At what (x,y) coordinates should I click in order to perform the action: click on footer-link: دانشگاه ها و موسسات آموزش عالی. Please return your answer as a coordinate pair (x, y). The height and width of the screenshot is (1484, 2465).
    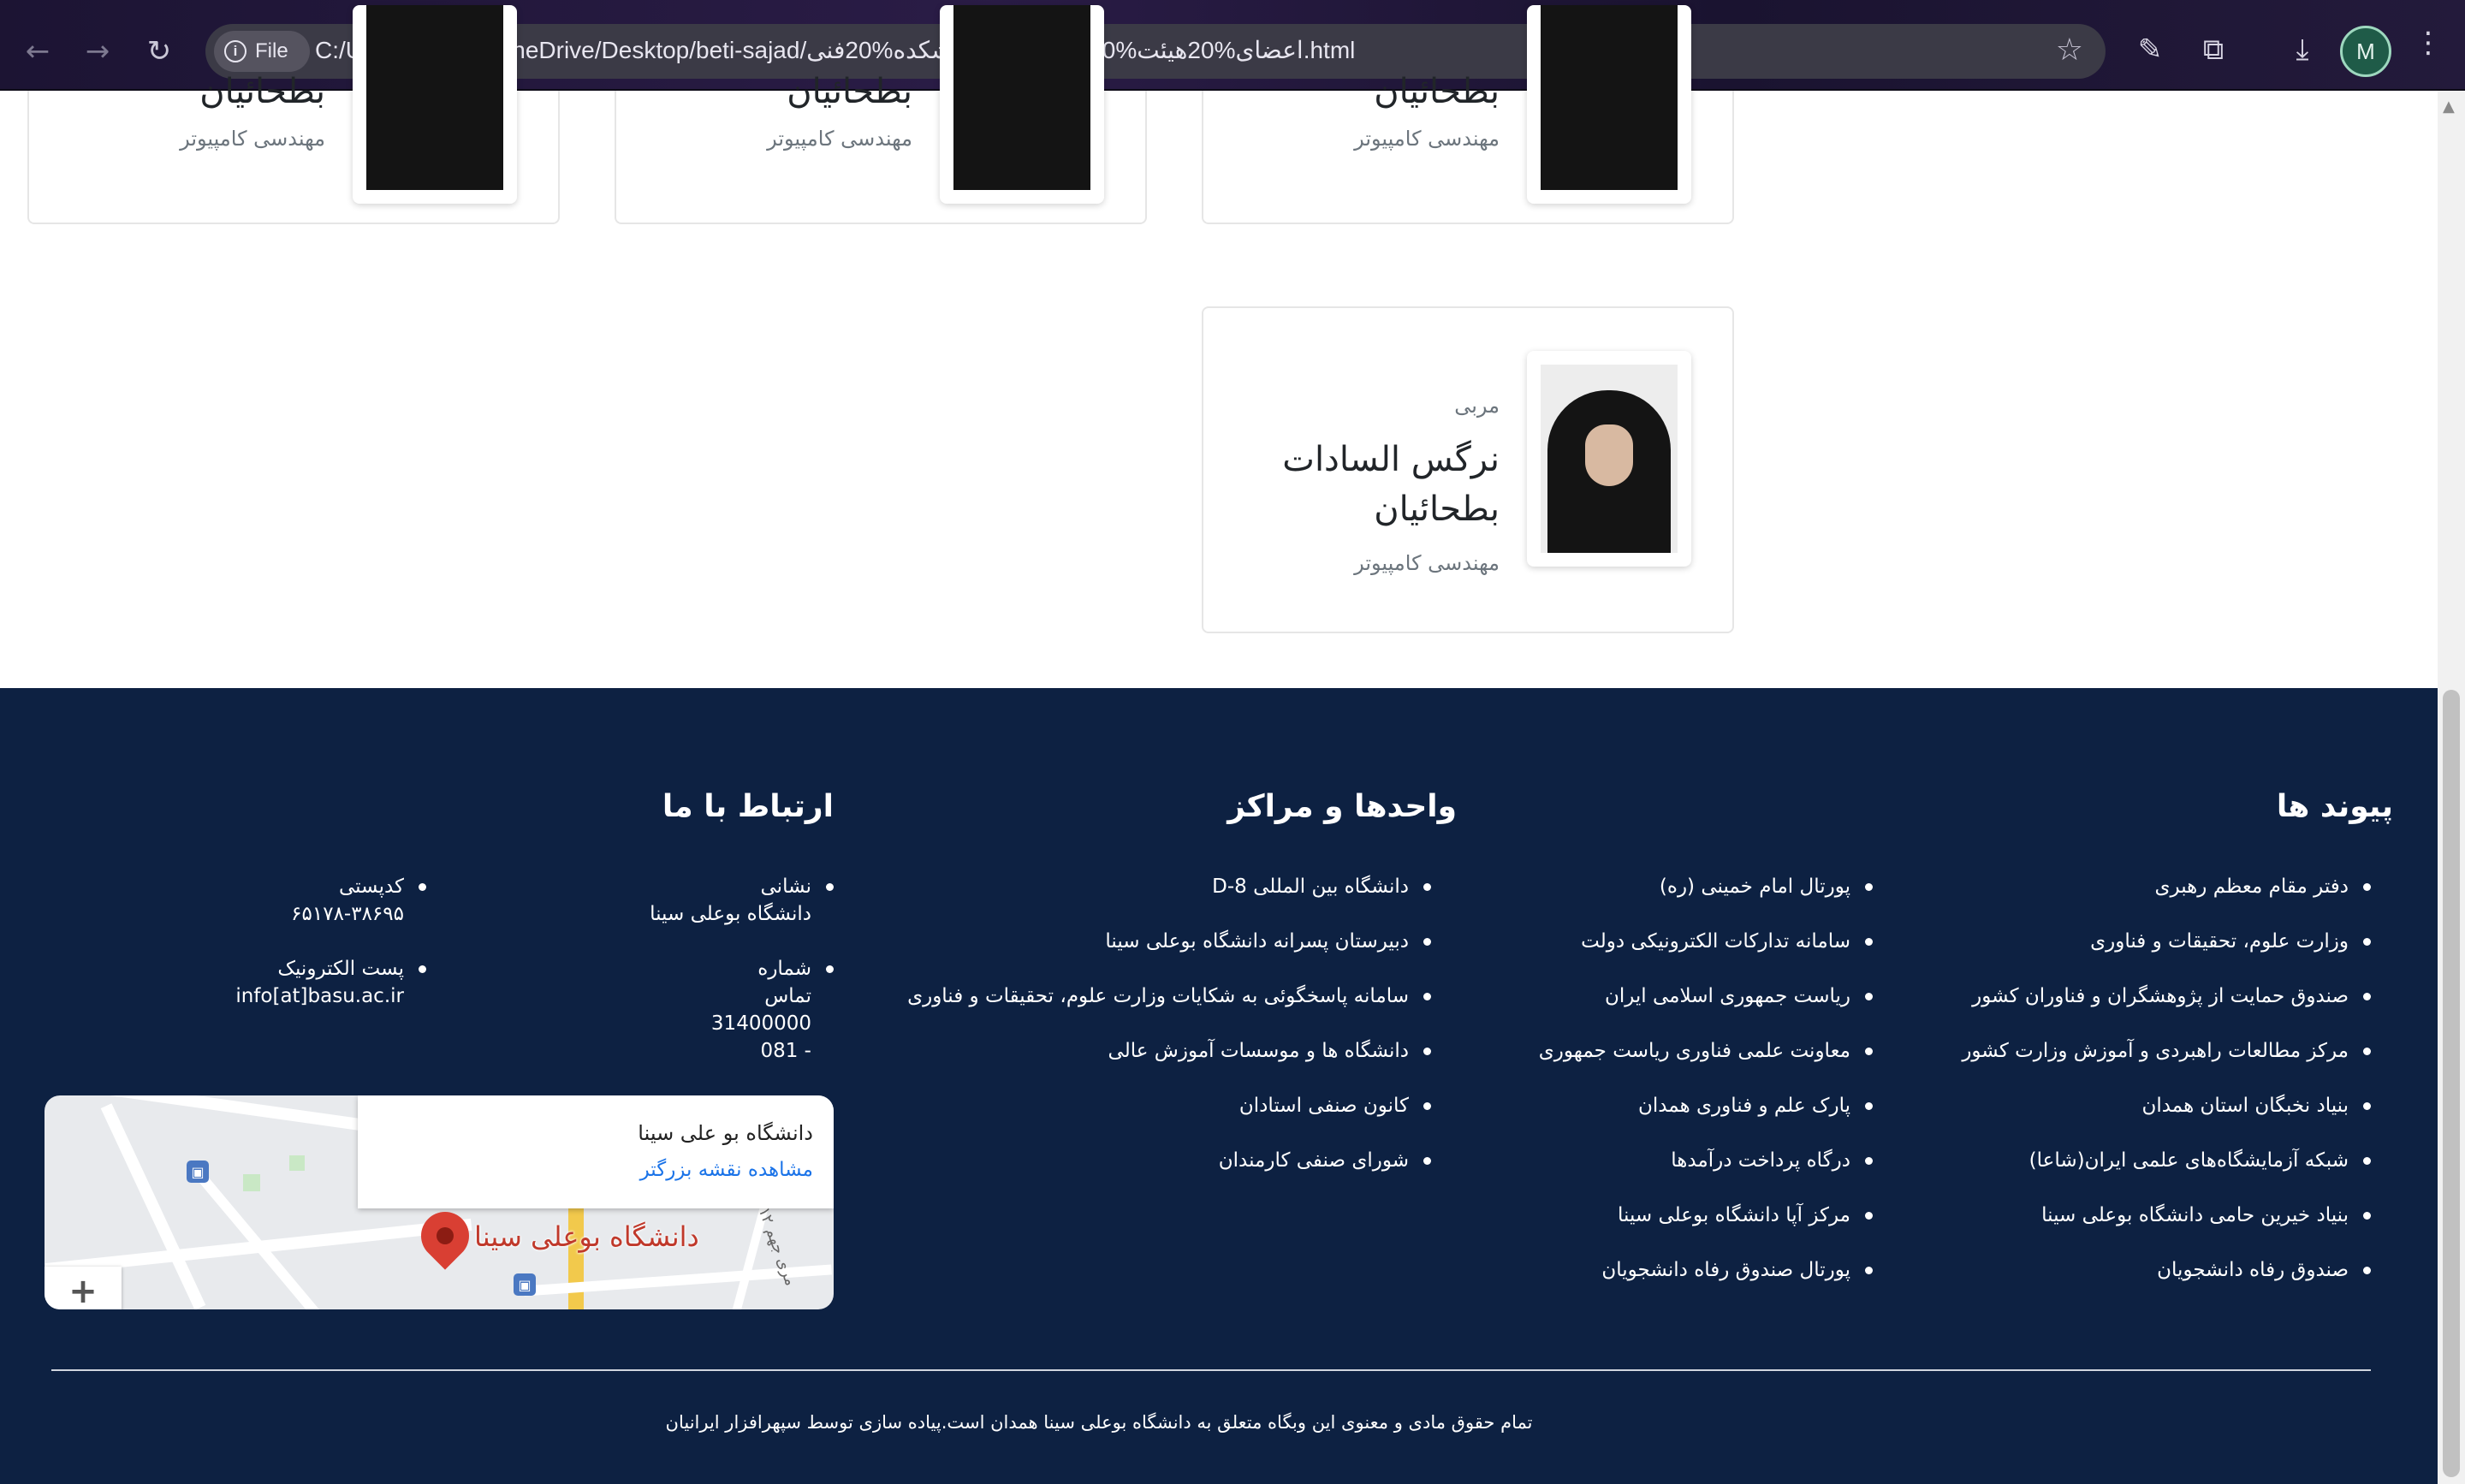
    Looking at the image, I should click on (1169, 1065).